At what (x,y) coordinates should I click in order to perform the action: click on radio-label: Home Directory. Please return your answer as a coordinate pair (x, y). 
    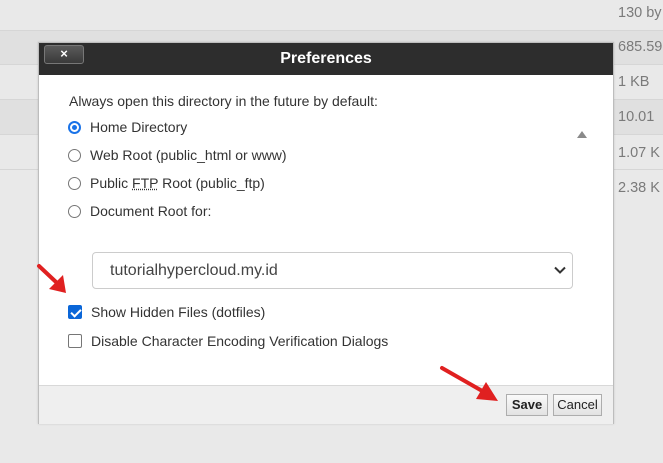
    Looking at the image, I should click on (139, 127).